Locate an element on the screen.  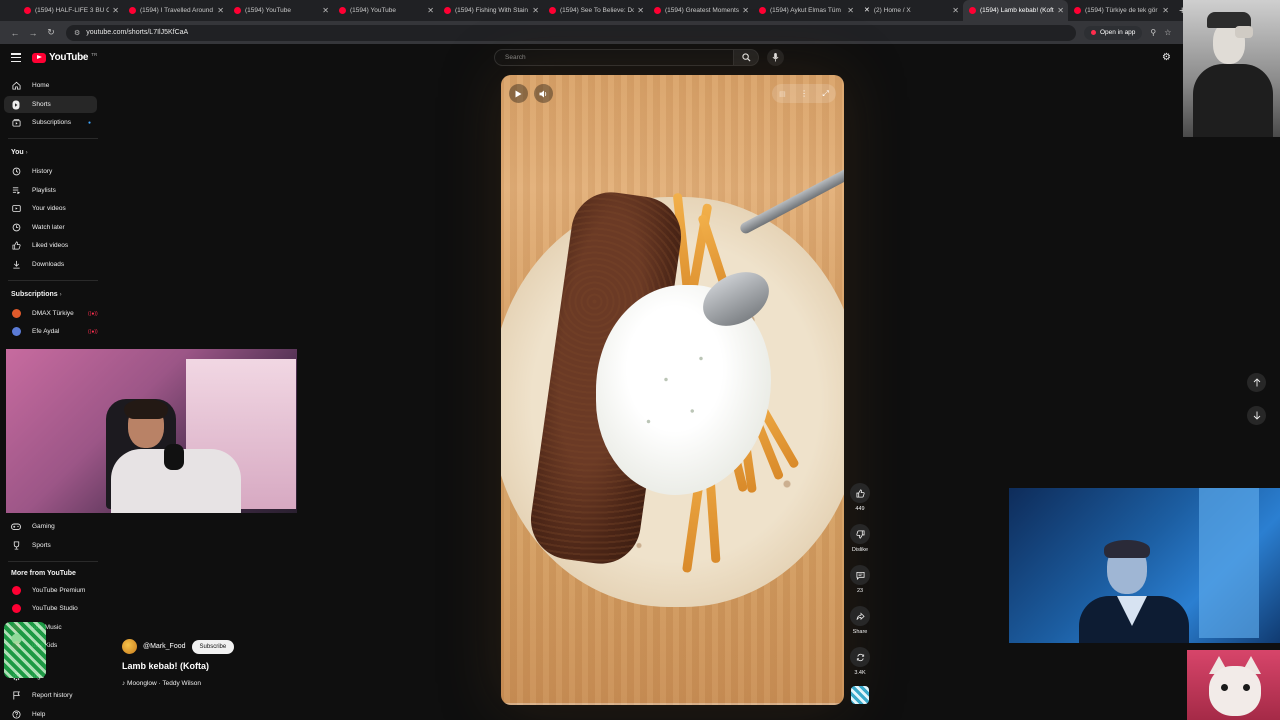
sidebar-channel-dmax: DMAX Türkiye ((●)) is located at coordinates (51, 313).